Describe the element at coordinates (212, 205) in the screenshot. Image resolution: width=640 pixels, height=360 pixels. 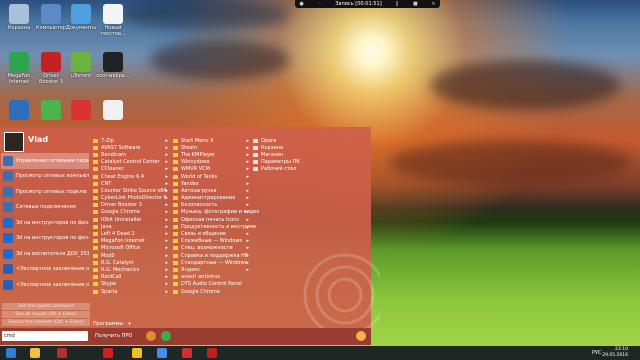
I see `menu-item: Безопасность ▸` at that location.